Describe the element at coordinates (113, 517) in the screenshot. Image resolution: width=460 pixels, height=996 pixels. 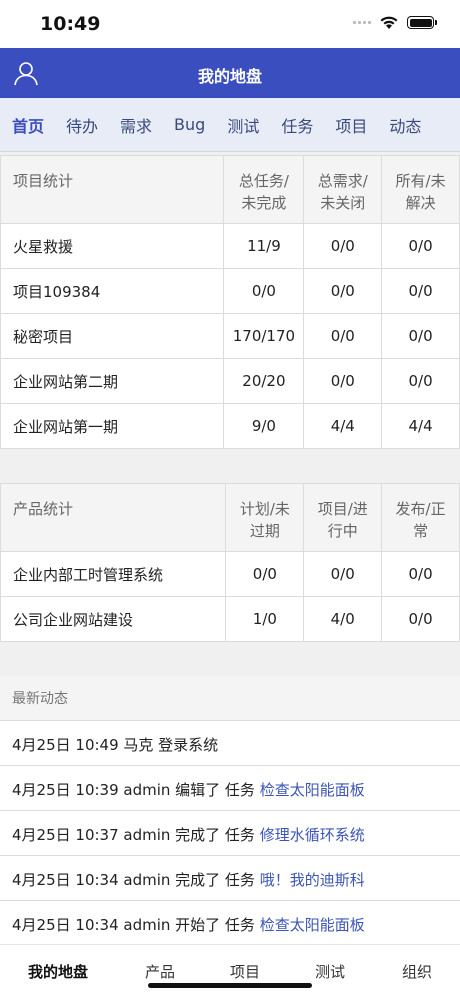
I see `column-header: 产品统计` at that location.